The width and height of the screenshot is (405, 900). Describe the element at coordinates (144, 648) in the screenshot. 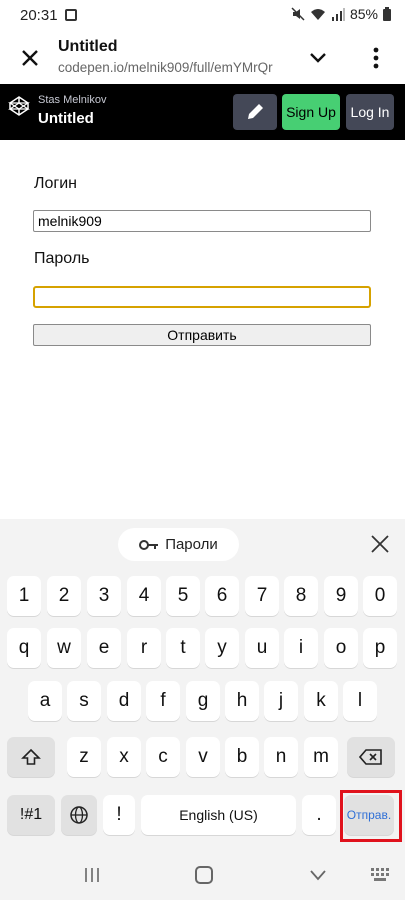

I see `key-r: r` at that location.